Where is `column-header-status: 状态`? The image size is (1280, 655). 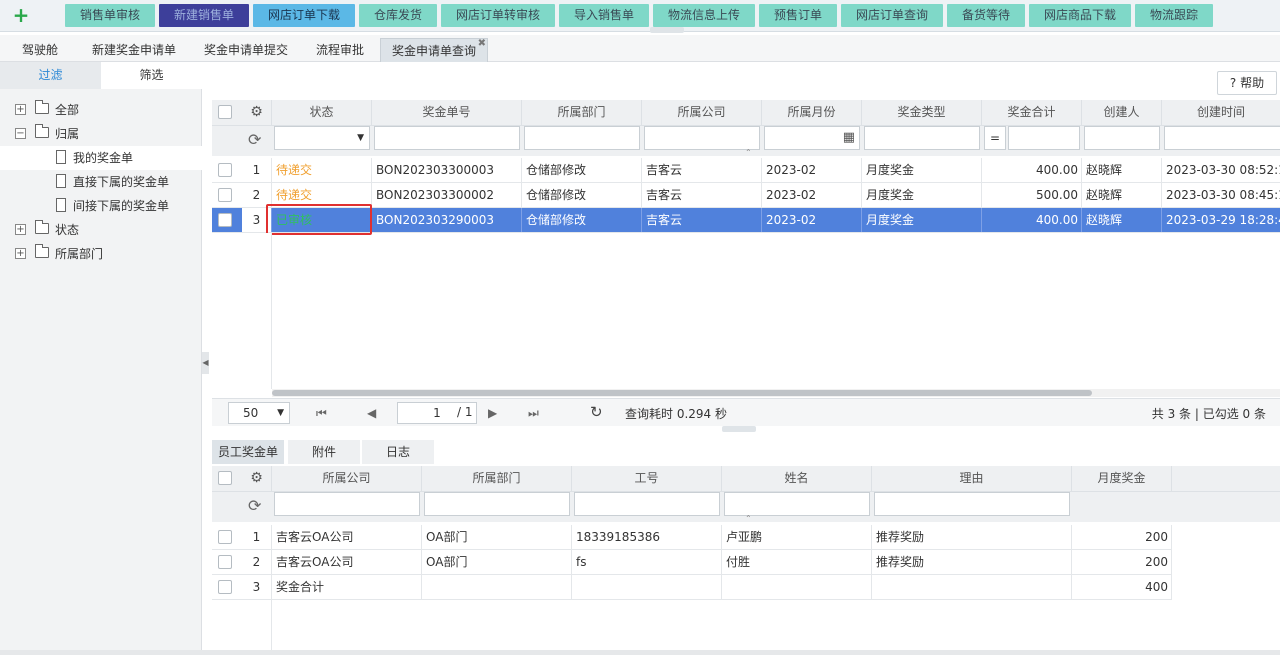
column-header-status: 状态 is located at coordinates (322, 112).